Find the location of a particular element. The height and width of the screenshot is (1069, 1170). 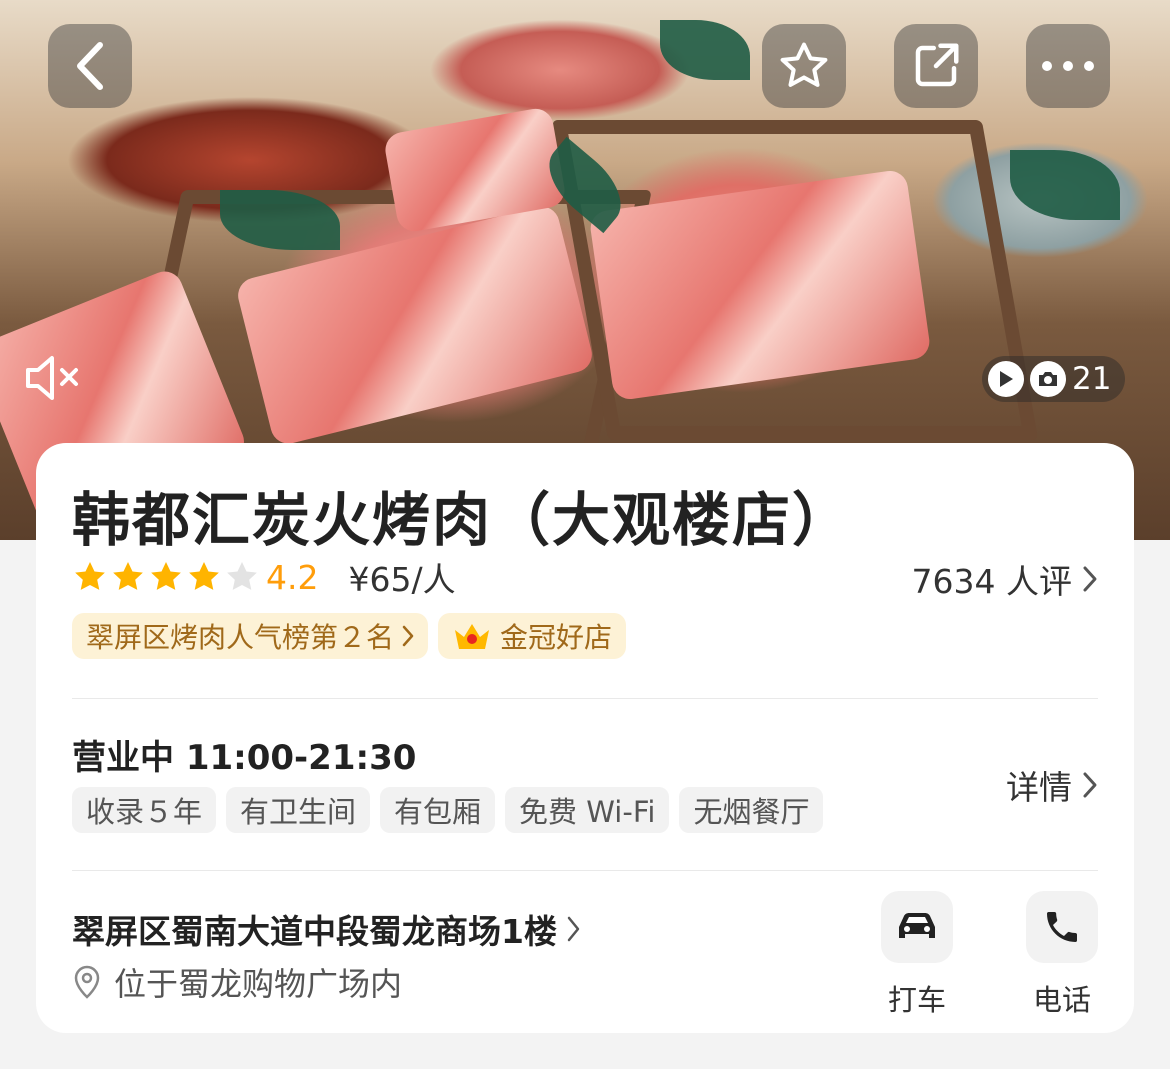

star-empty-icon is located at coordinates (242, 576).